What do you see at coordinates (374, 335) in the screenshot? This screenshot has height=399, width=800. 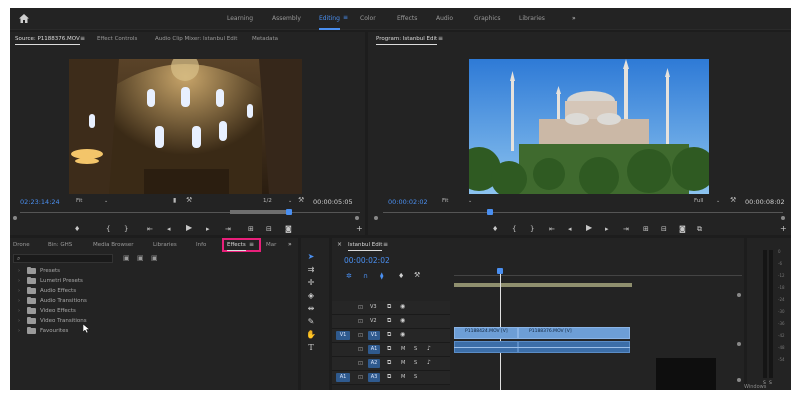 I see `track-label: V1` at bounding box center [374, 335].